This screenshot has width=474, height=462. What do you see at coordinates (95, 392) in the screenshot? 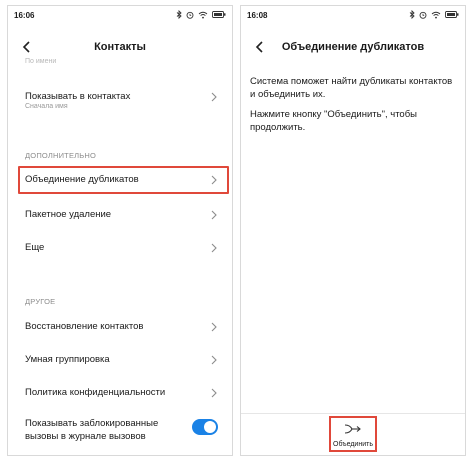
I see `row-title: Политика конфиденциальности` at bounding box center [95, 392].